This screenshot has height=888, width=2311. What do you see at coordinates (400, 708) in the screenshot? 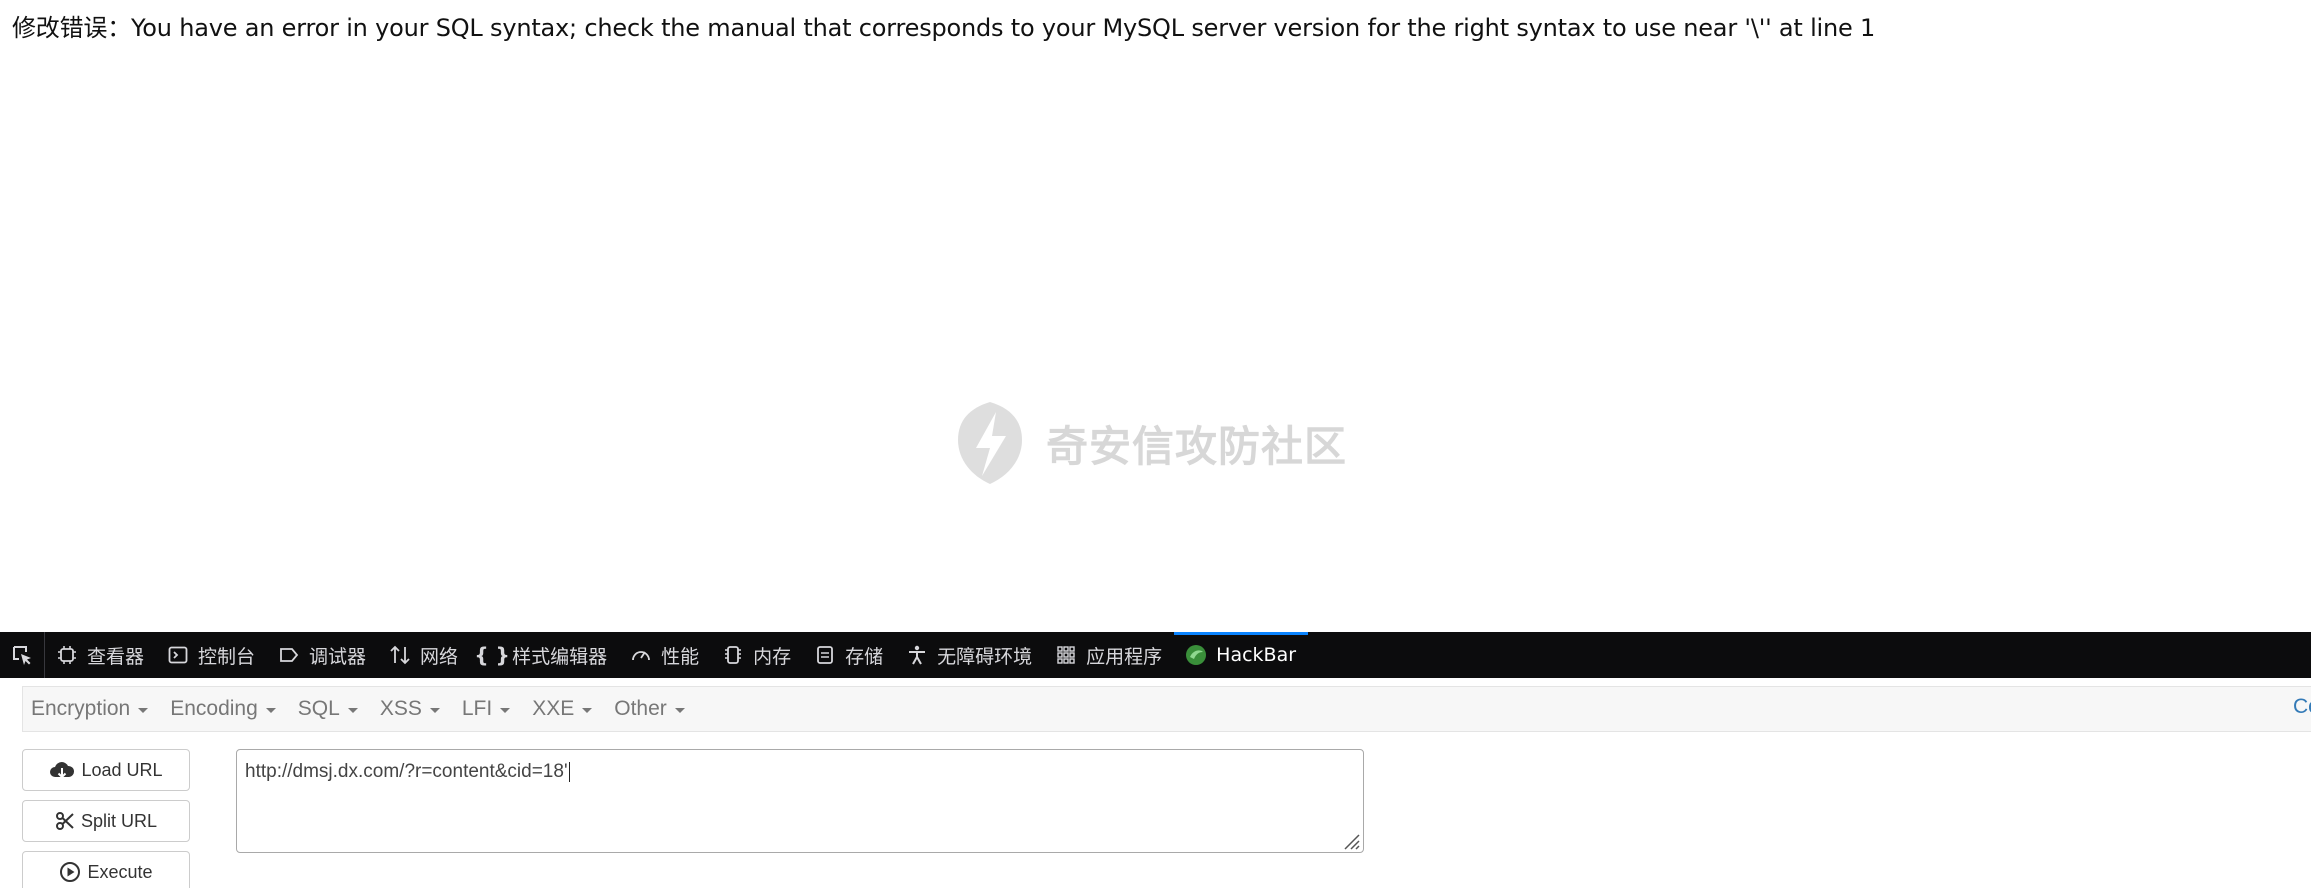
I see `menu-xss-label: XSS` at bounding box center [400, 708].